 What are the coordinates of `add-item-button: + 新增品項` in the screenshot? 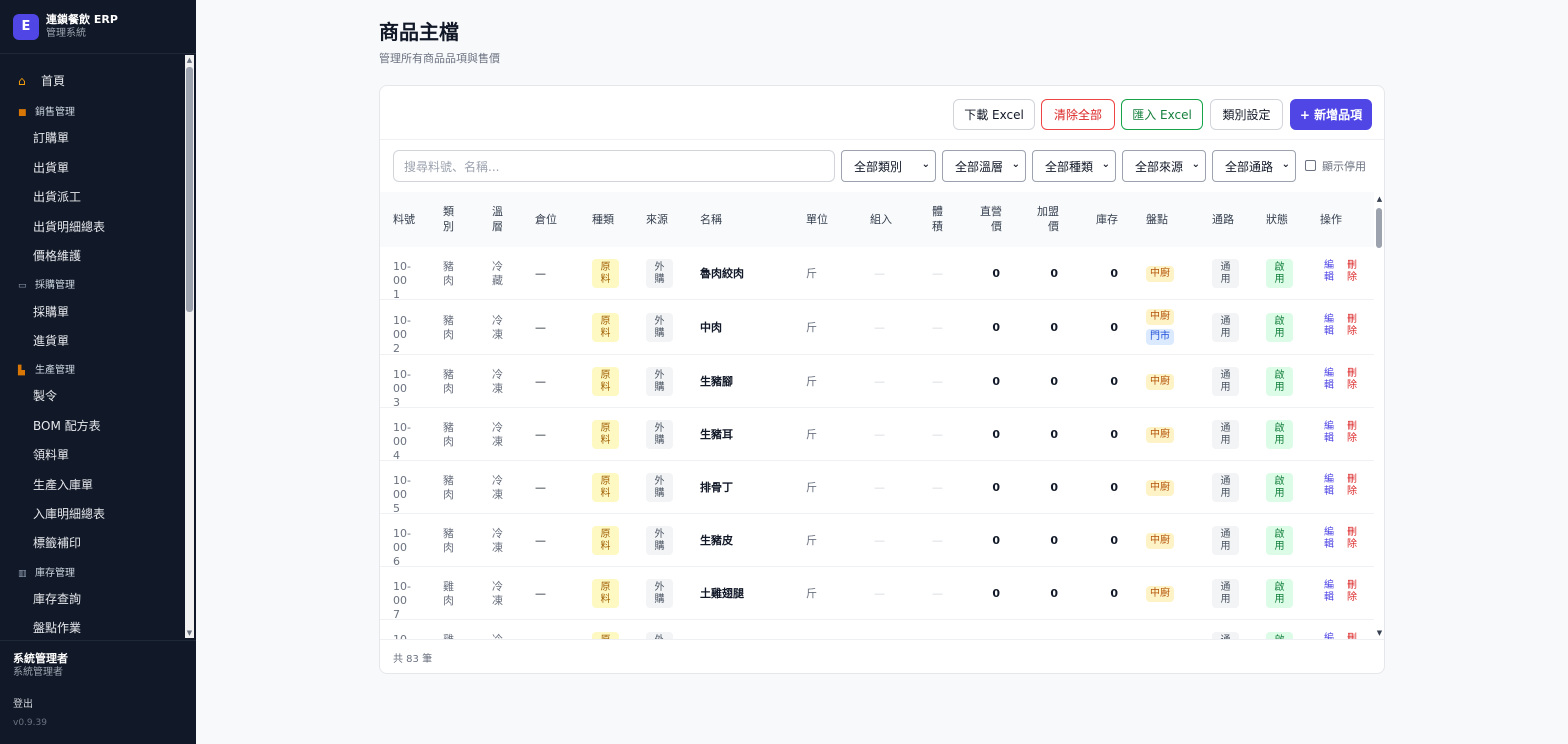 It's located at (1331, 114).